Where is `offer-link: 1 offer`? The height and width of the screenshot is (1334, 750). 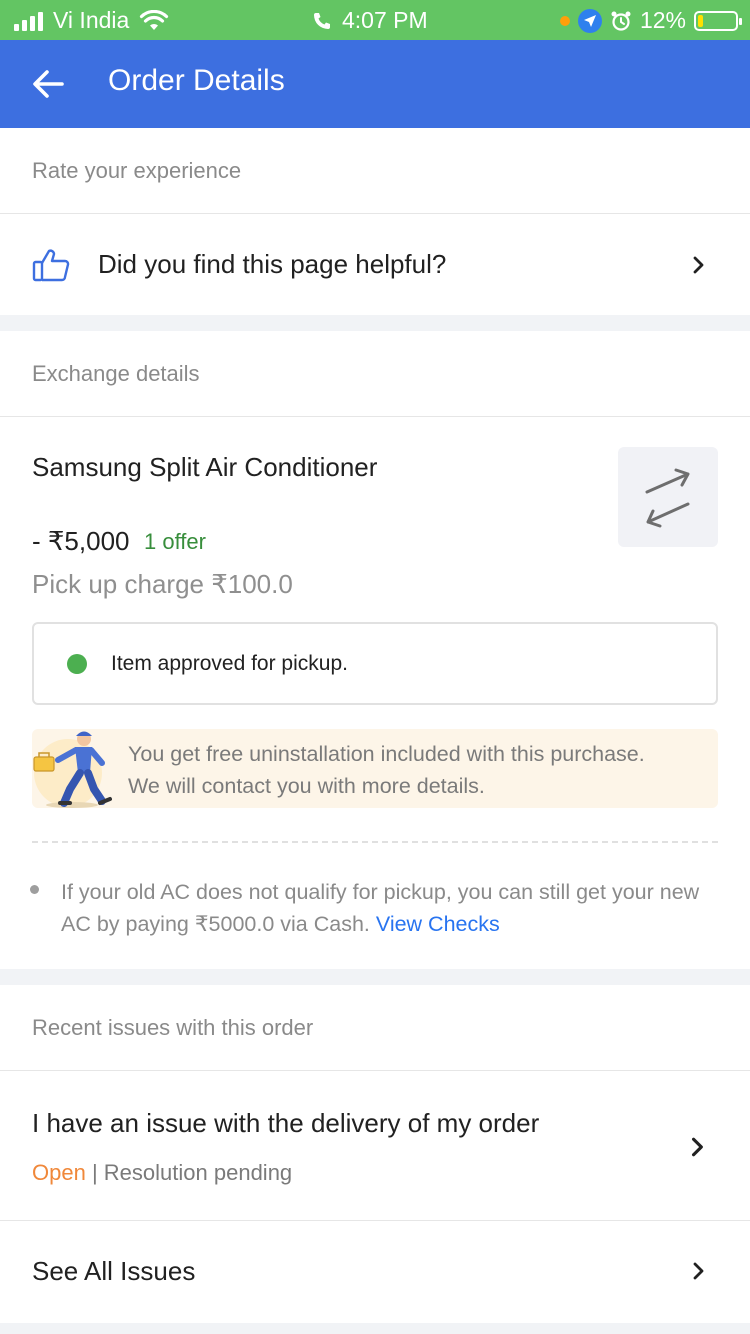
offer-link: 1 offer is located at coordinates (175, 542).